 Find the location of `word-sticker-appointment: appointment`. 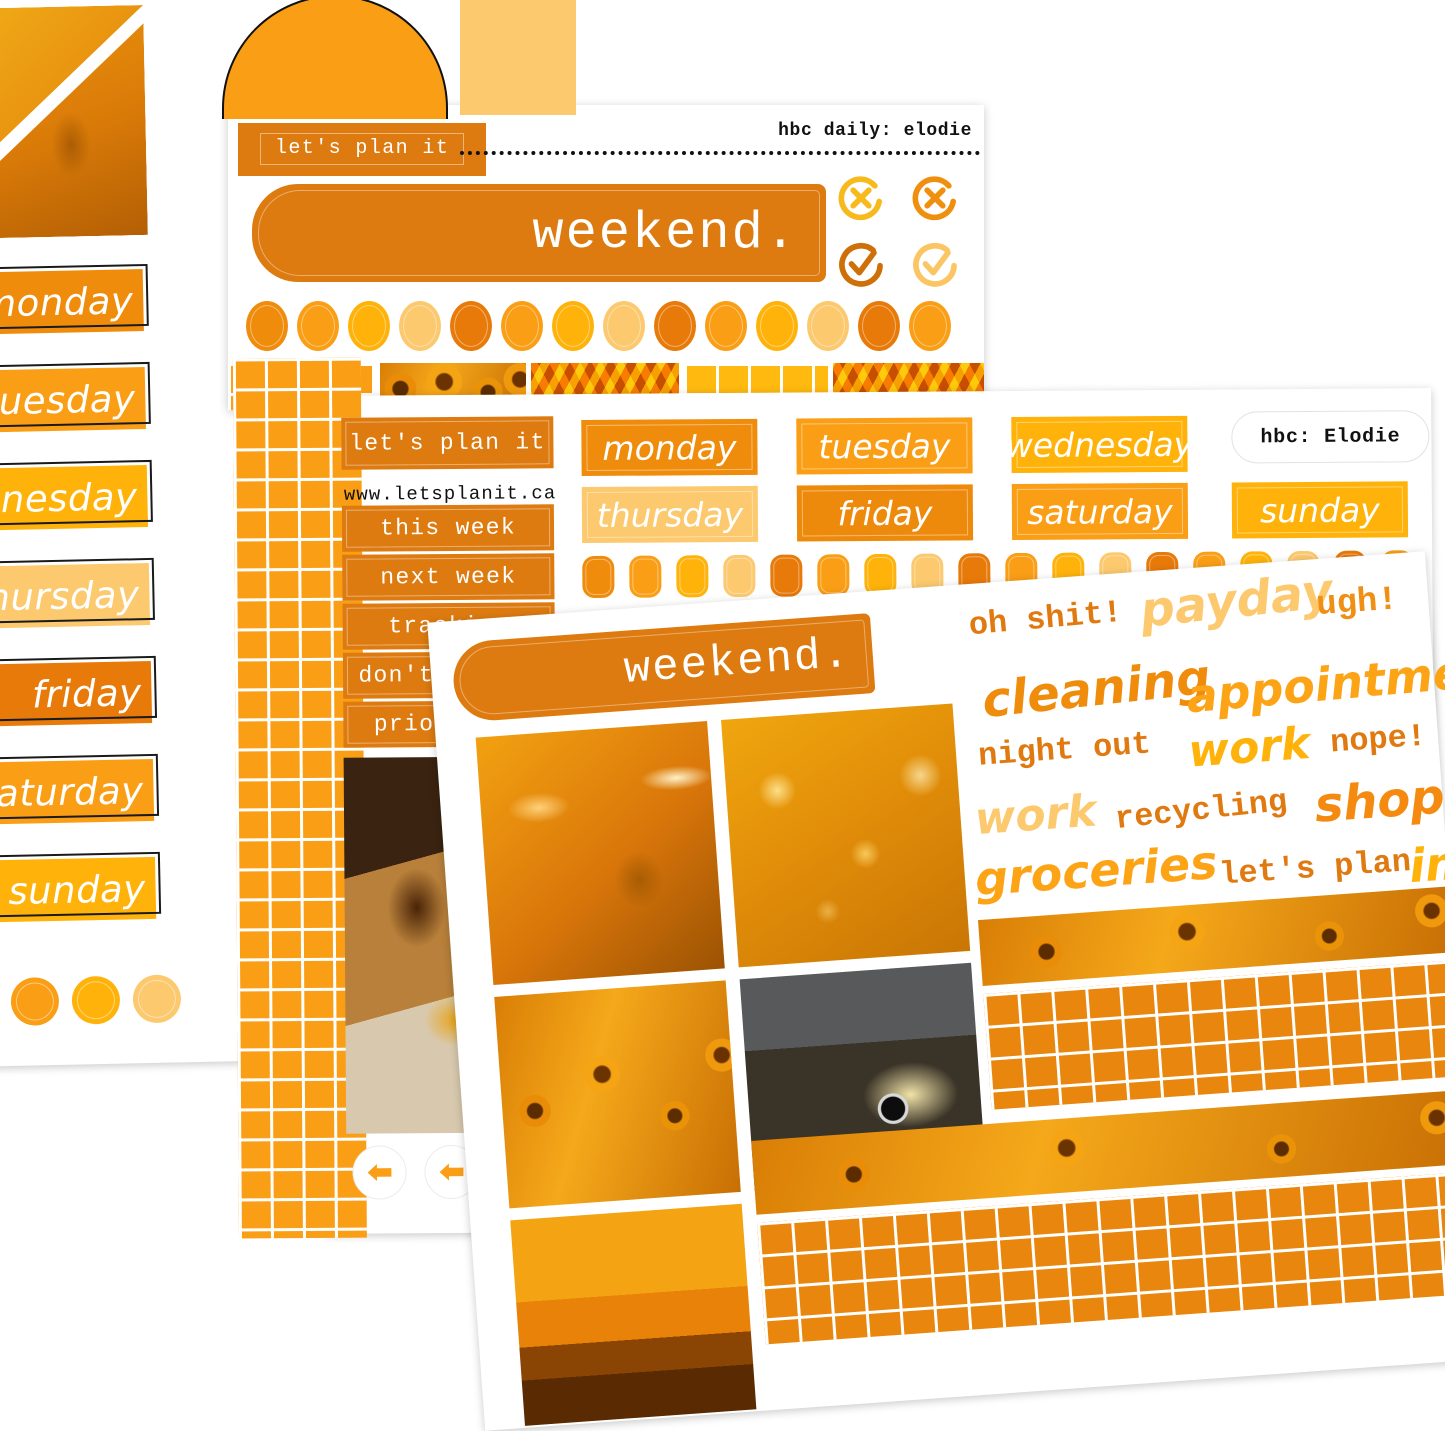

word-sticker-appointment: appointment is located at coordinates (1314, 681).